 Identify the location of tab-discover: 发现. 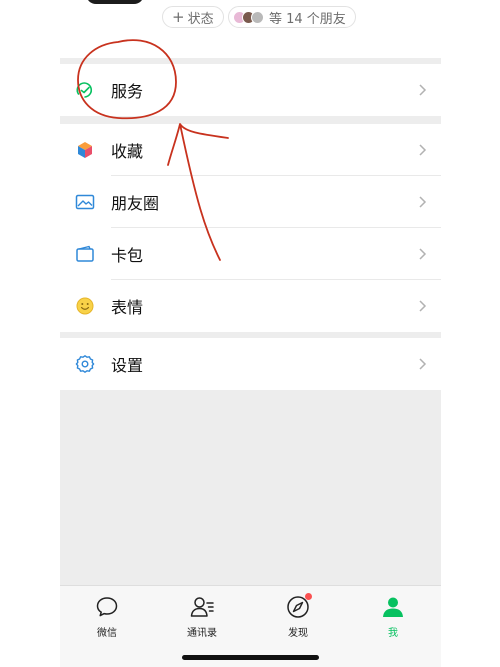
(298, 616).